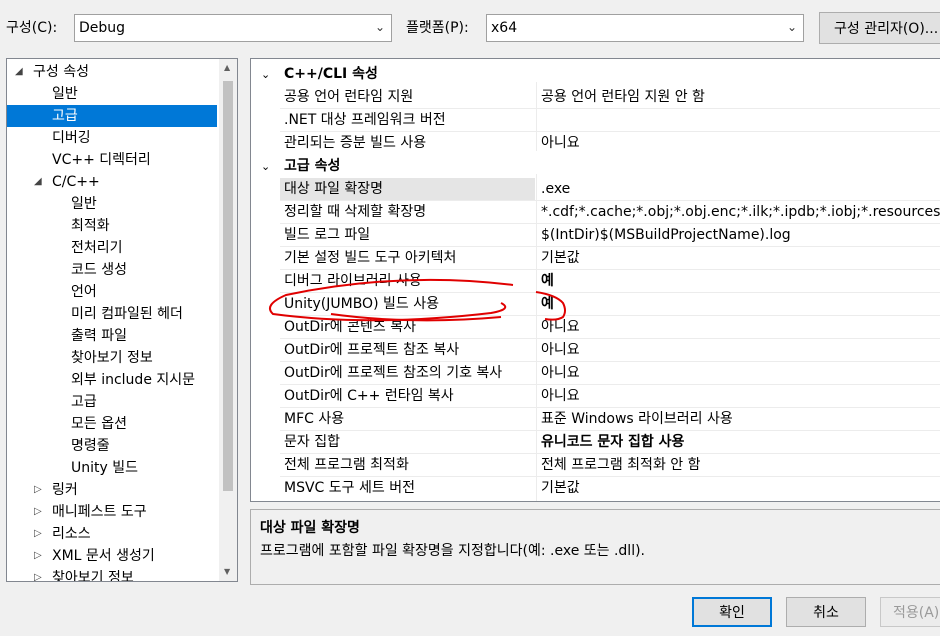 The height and width of the screenshot is (636, 940). Describe the element at coordinates (112, 160) in the screenshot. I see `tree-item-vc-directories: VC++ 디렉터리` at that location.